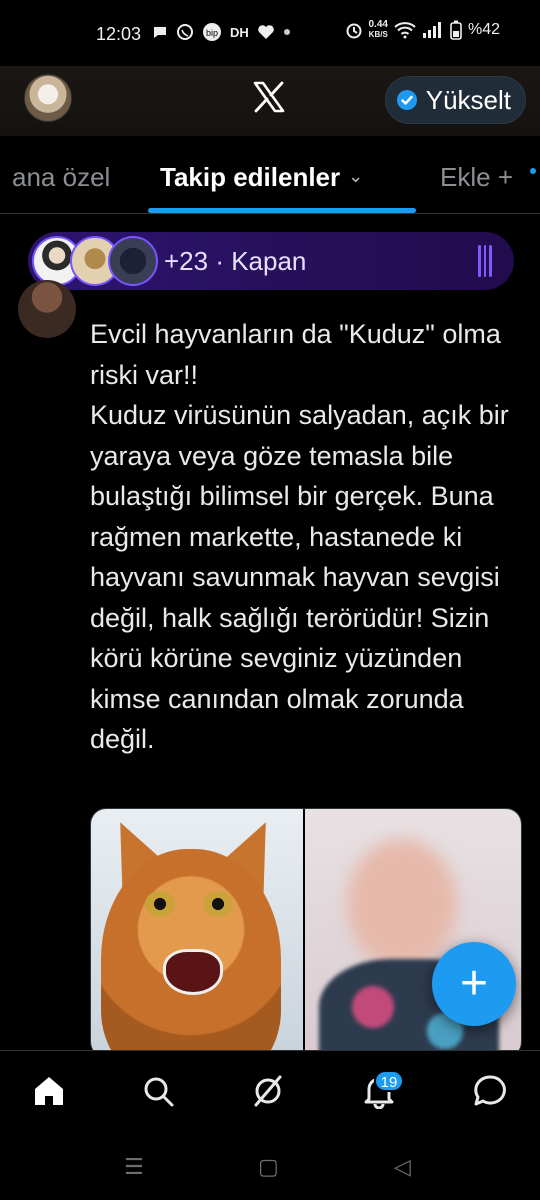 The width and height of the screenshot is (540, 1200). Describe the element at coordinates (353, 31) in the screenshot. I see `alarm-icon` at that location.